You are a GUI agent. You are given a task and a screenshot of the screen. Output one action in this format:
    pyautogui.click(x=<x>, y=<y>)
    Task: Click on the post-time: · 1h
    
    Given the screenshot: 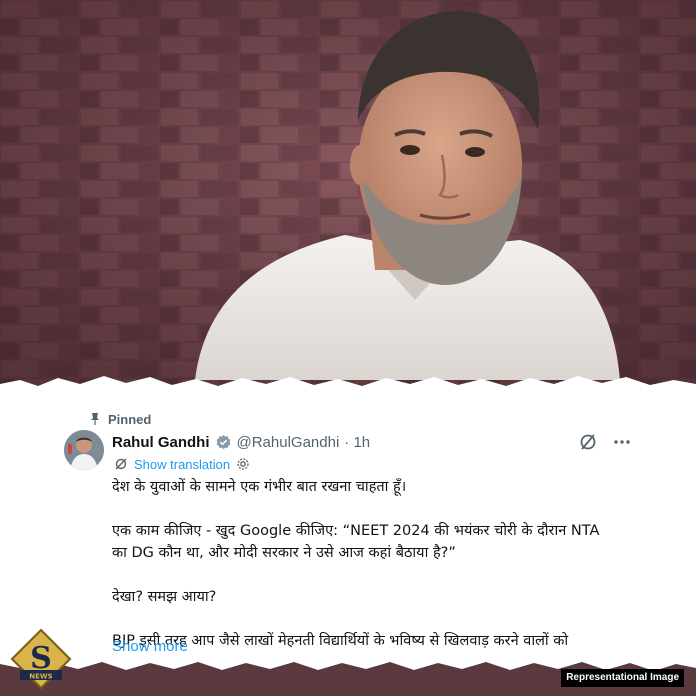 What is the action you would take?
    pyautogui.click(x=357, y=442)
    